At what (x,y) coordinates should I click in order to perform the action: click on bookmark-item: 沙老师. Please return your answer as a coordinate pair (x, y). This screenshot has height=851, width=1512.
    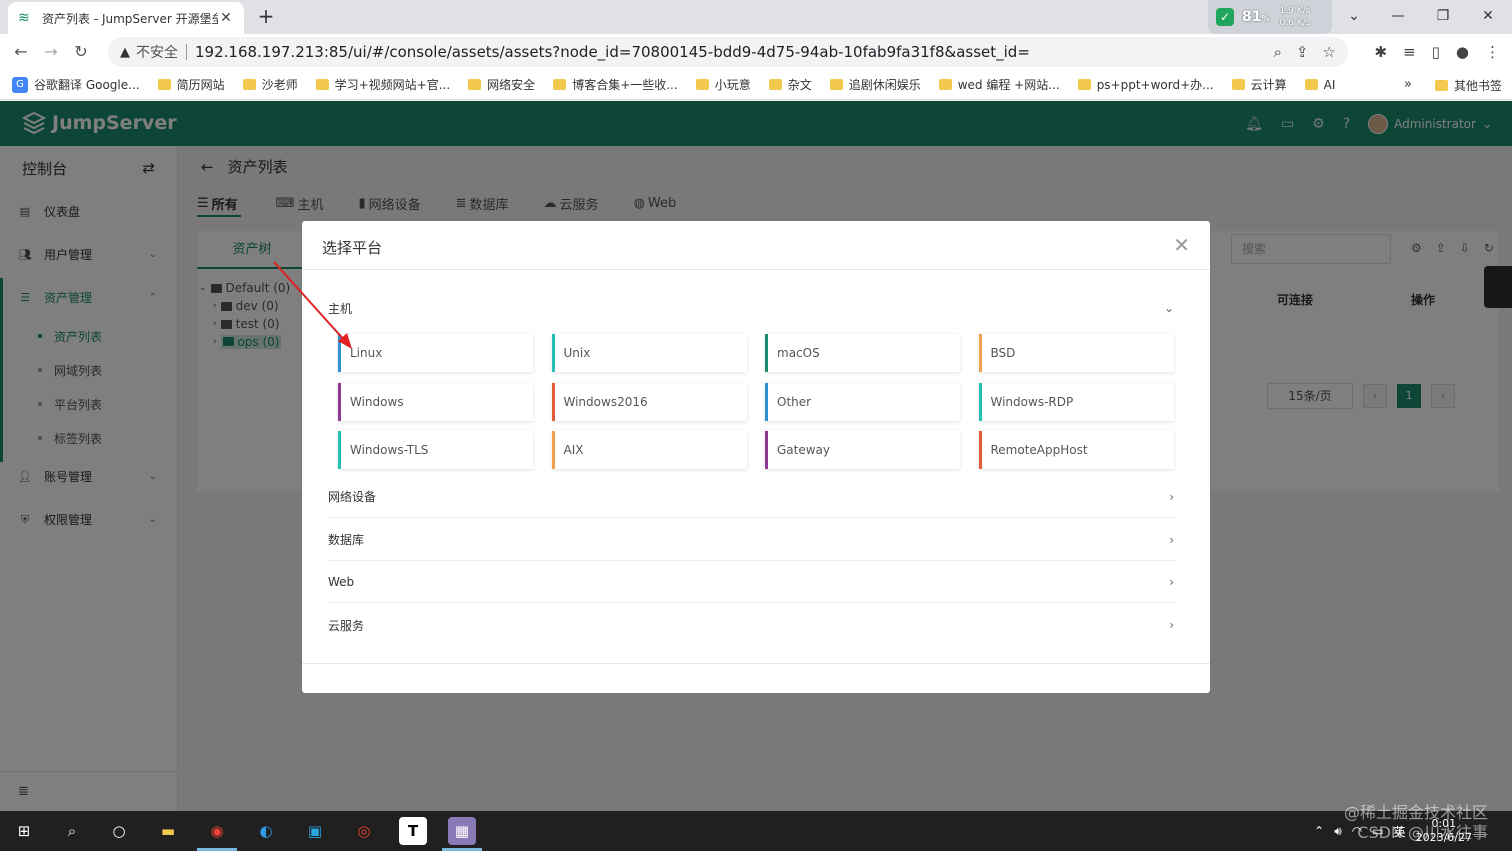
    Looking at the image, I should click on (270, 84).